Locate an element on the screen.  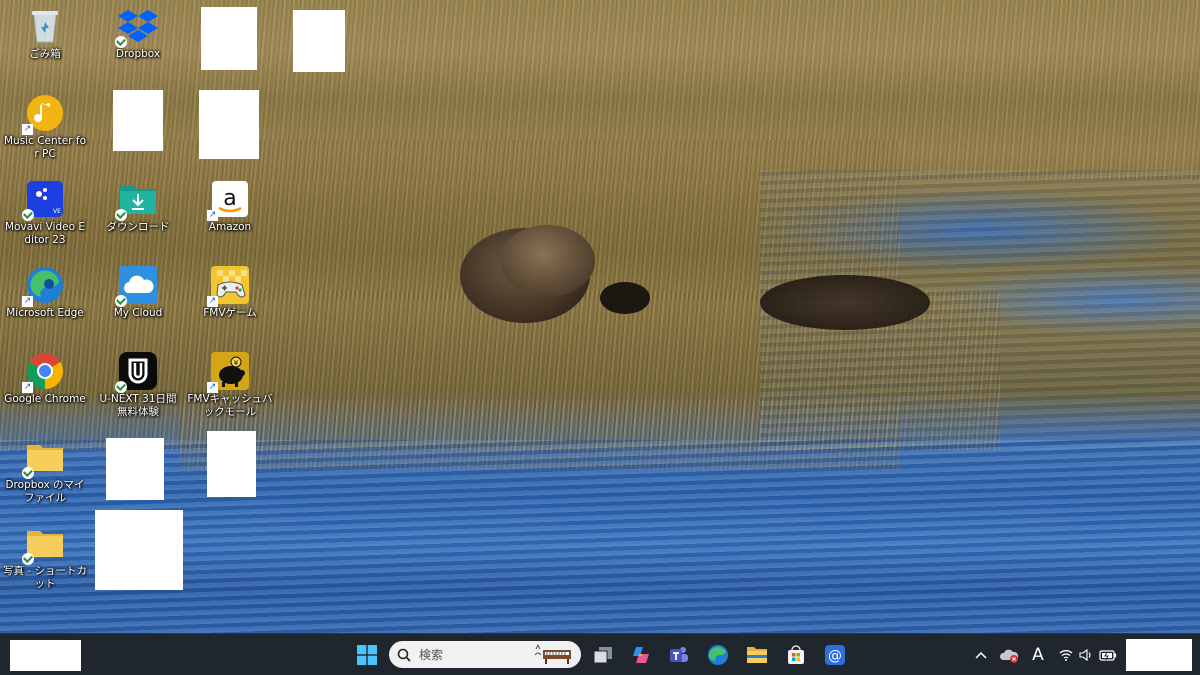
desktop-icon-dropbox: Dropbox is located at coordinates (138, 33).